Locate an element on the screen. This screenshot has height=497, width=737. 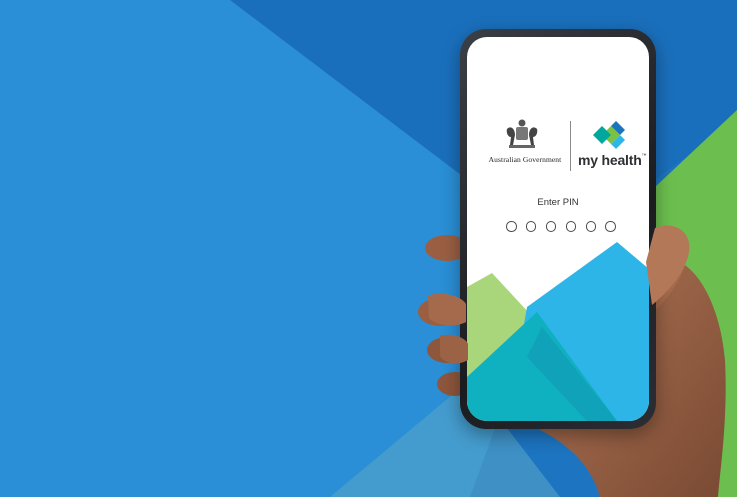
pin-input is located at coordinates (561, 227).